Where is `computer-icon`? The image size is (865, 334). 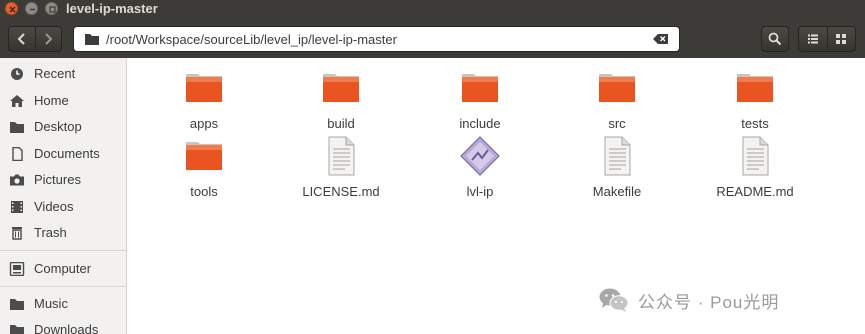
computer-icon is located at coordinates (17, 269).